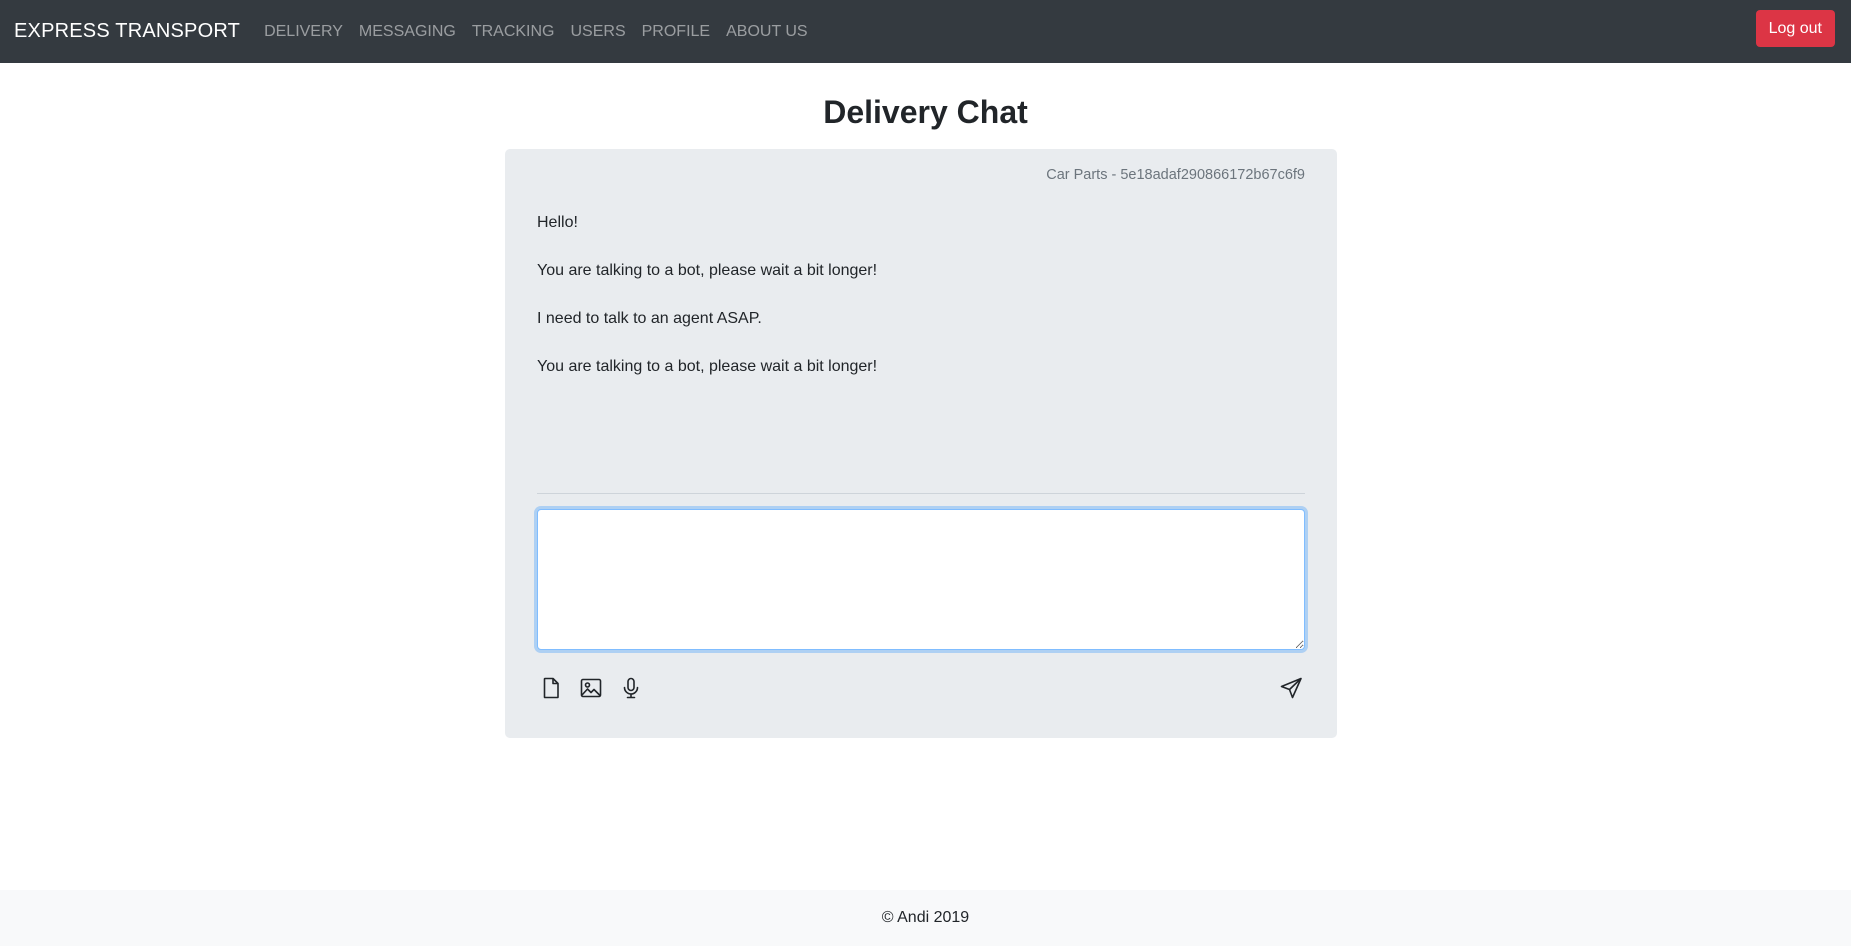  I want to click on copyright-text: © Andi 2019, so click(925, 917).